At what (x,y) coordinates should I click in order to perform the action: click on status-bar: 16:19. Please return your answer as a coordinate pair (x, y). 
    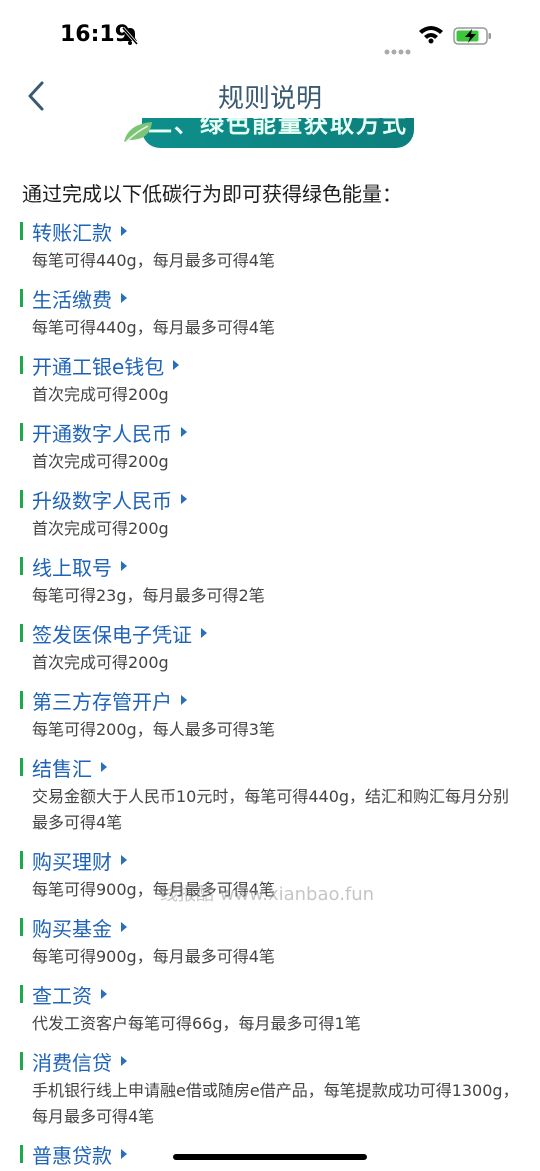
    Looking at the image, I should click on (270, 35).